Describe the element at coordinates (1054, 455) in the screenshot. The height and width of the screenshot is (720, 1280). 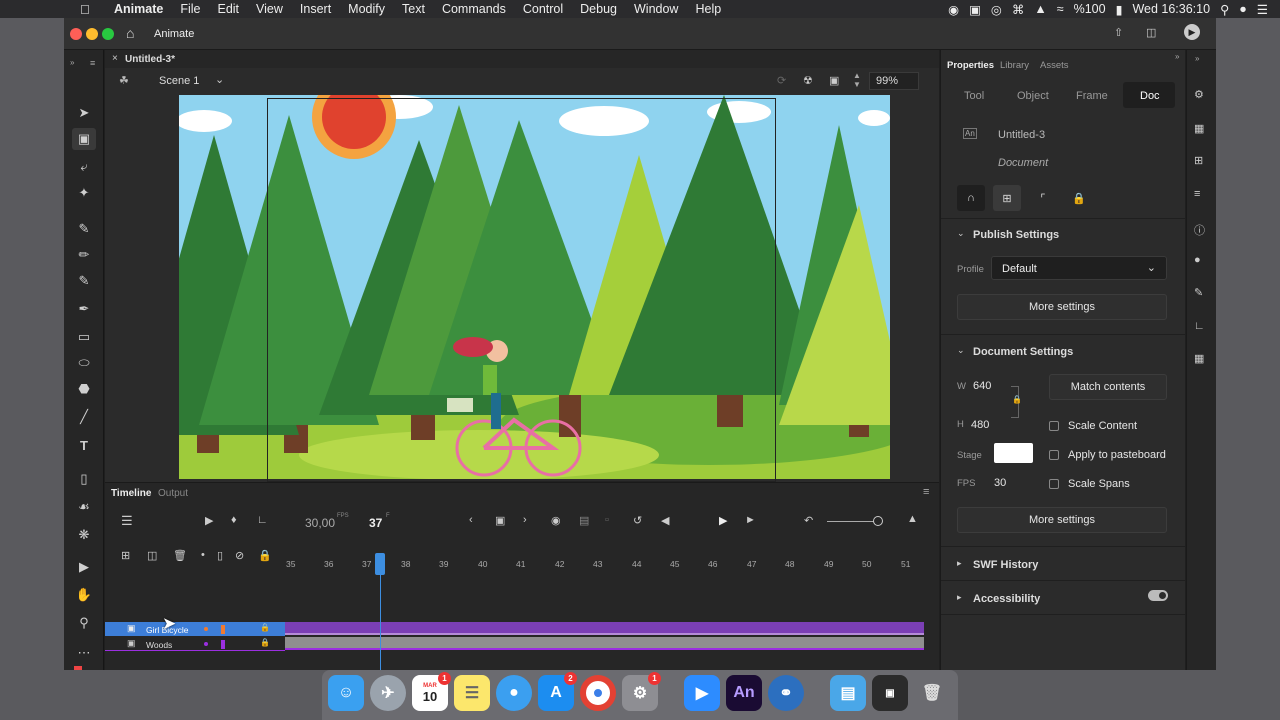
I see `apply-pasteboard-checkbox` at that location.